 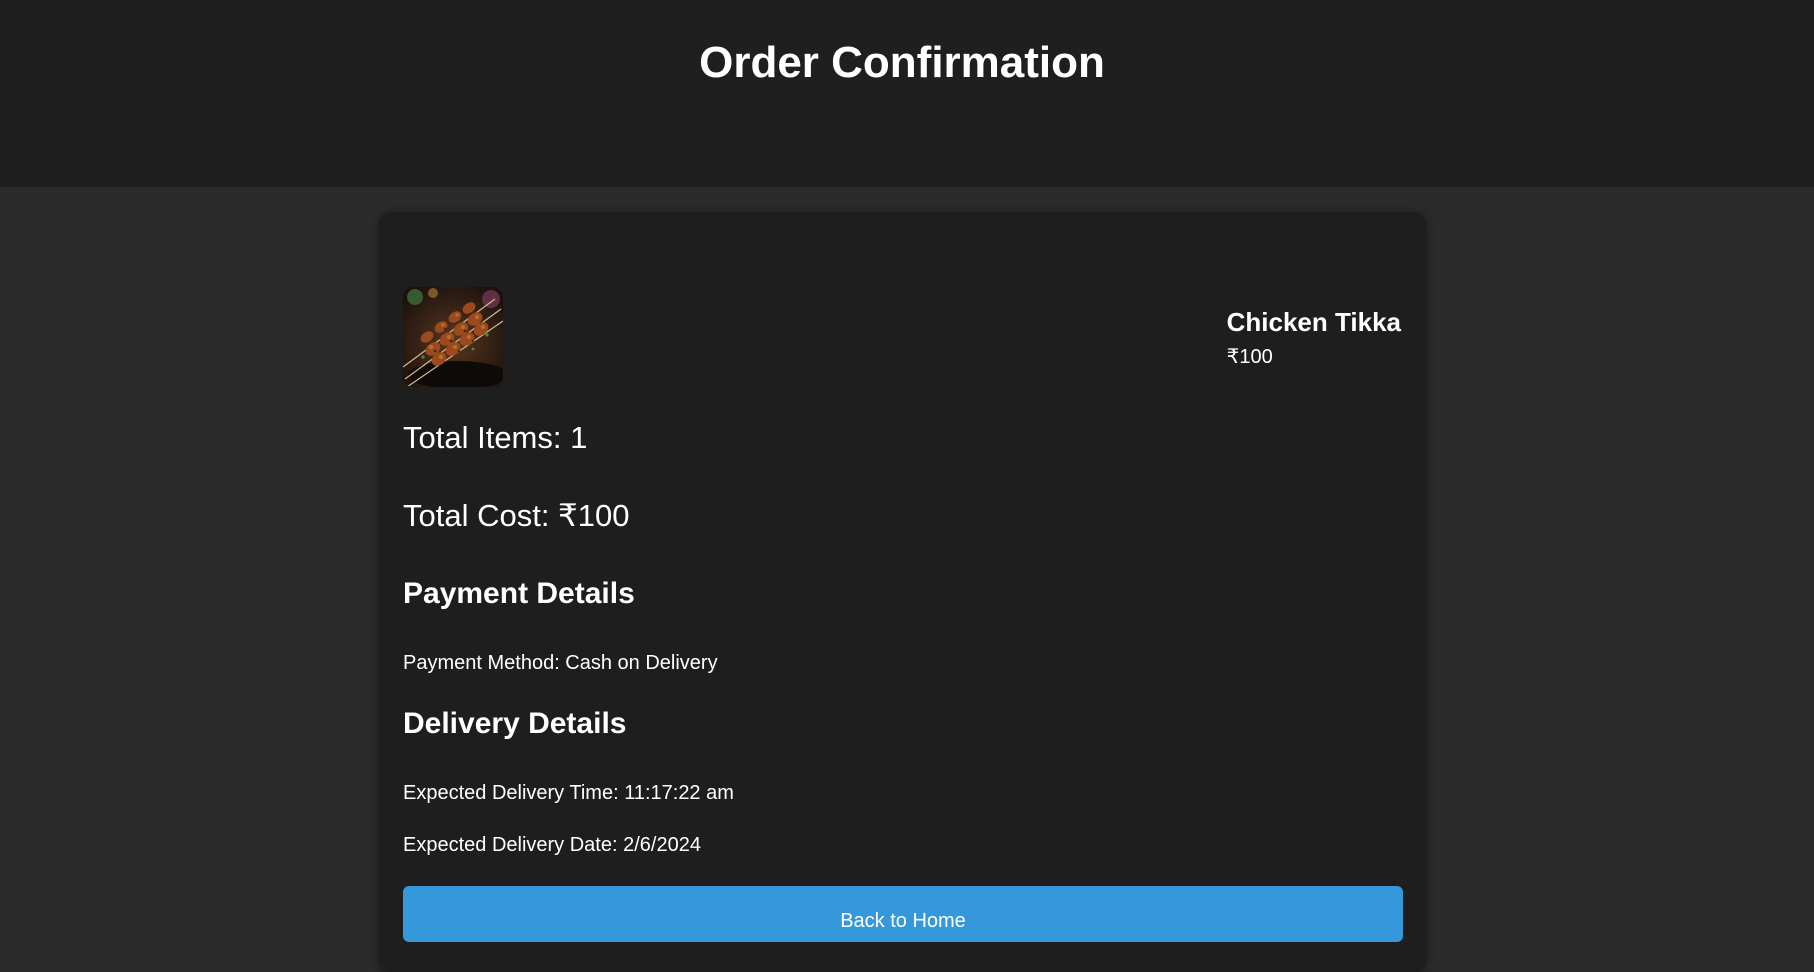 What do you see at coordinates (1314, 338) in the screenshot?
I see `order-item-info: Chicken Tikka ₹100` at bounding box center [1314, 338].